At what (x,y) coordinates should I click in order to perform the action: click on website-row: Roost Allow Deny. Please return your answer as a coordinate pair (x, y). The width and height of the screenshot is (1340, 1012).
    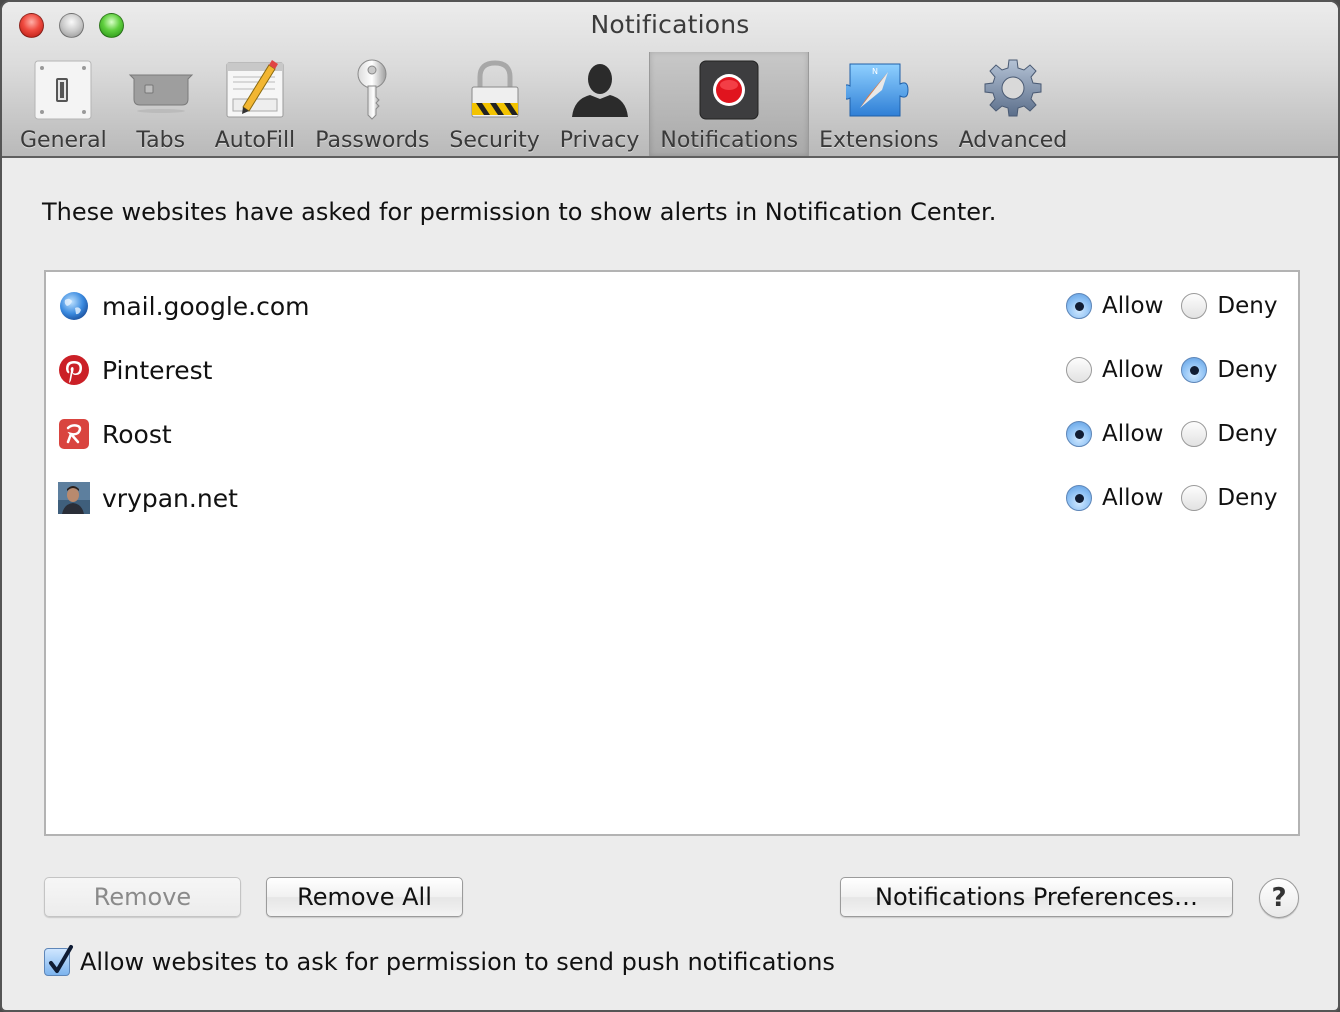
    Looking at the image, I should click on (672, 434).